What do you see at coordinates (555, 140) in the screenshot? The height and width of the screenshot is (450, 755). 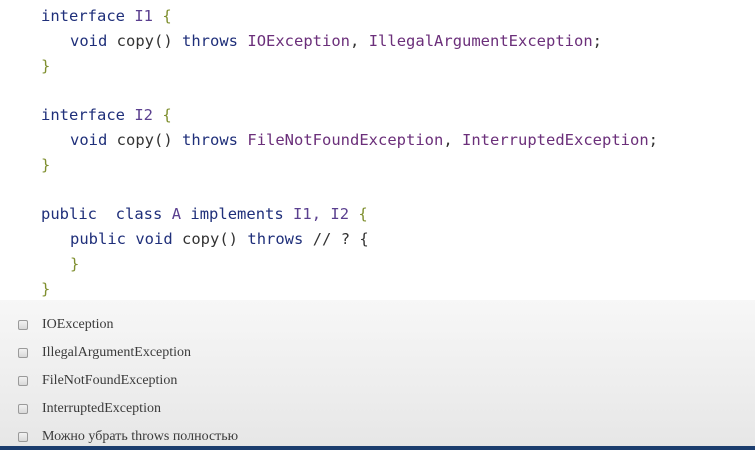 I see `exception-name: InterruptedException` at bounding box center [555, 140].